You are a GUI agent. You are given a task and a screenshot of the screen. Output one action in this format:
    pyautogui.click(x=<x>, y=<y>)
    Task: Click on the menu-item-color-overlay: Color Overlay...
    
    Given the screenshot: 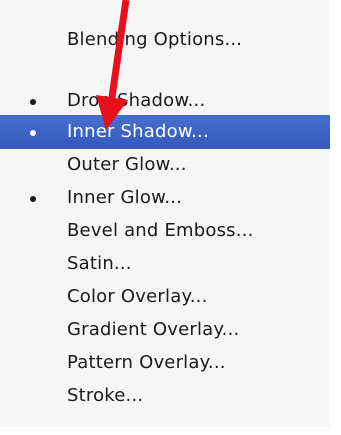 What is the action you would take?
    pyautogui.click(x=165, y=297)
    